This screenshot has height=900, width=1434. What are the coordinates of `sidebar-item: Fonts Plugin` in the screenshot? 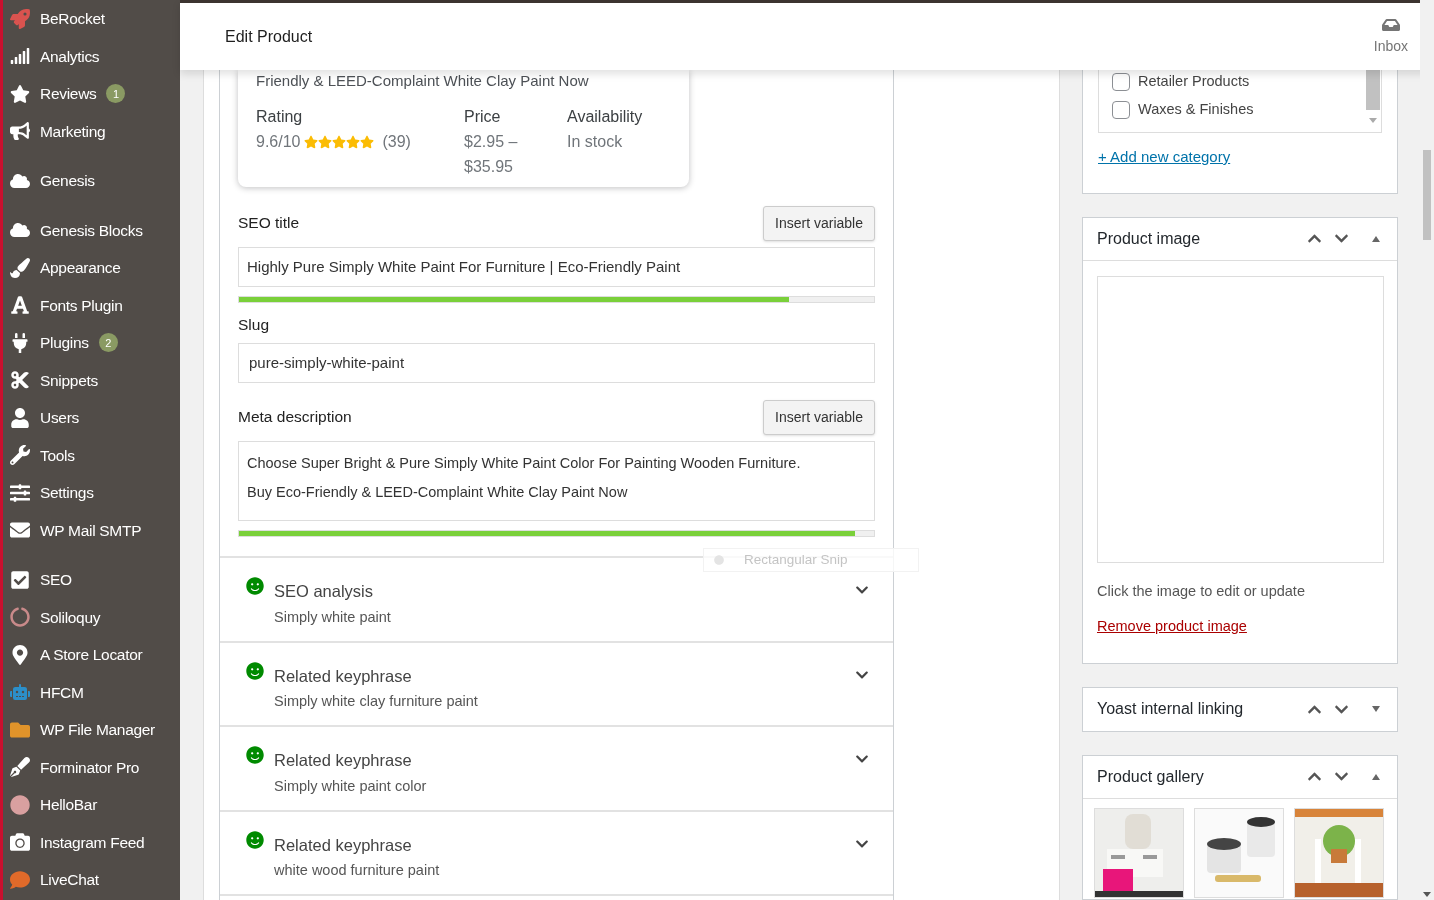 It's located at (91, 305).